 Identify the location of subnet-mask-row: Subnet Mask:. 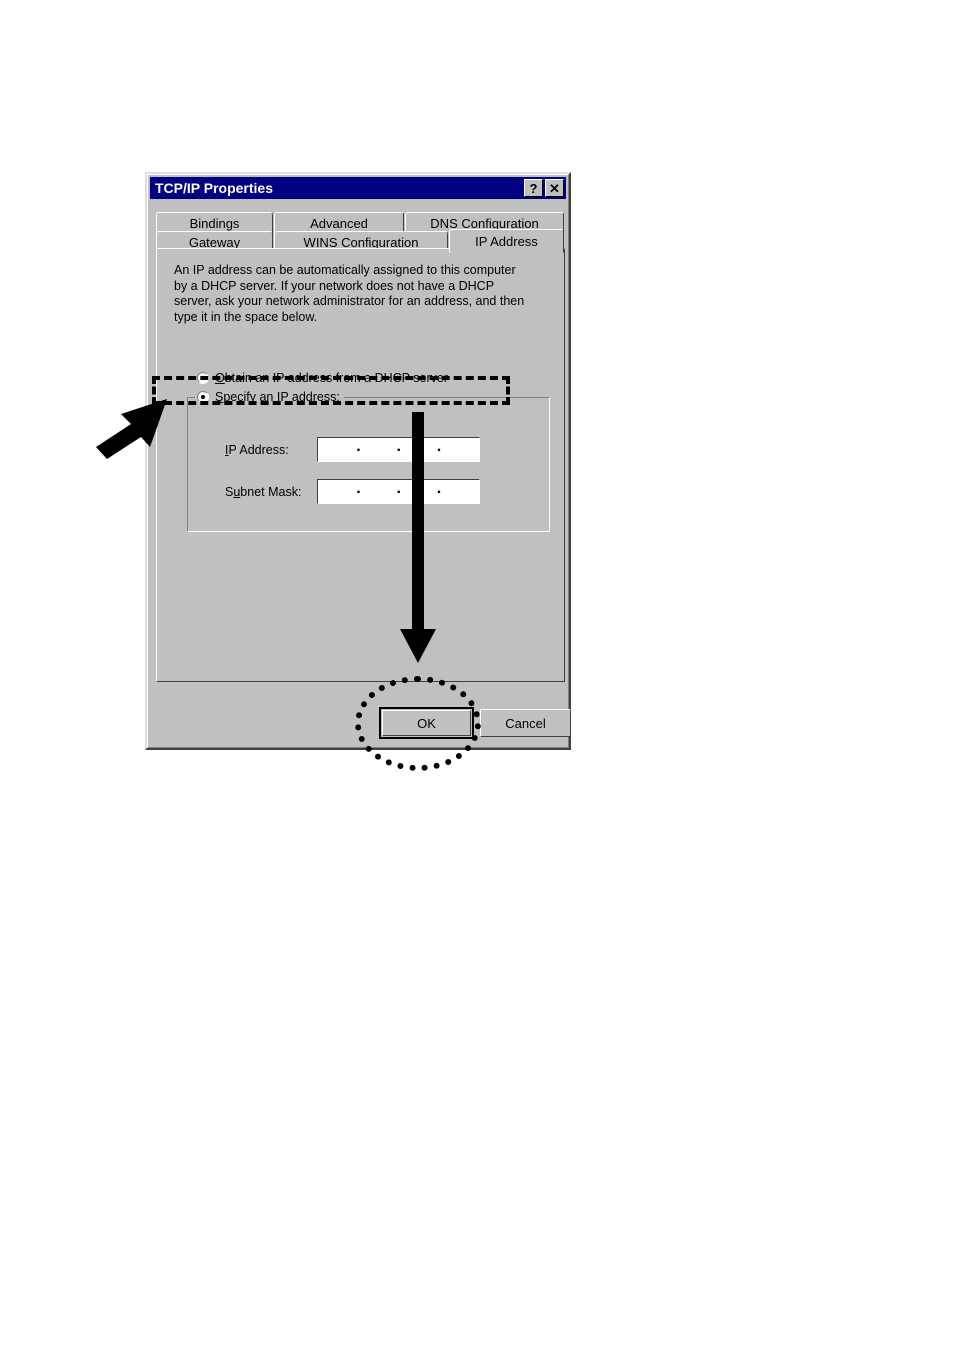
(352, 491).